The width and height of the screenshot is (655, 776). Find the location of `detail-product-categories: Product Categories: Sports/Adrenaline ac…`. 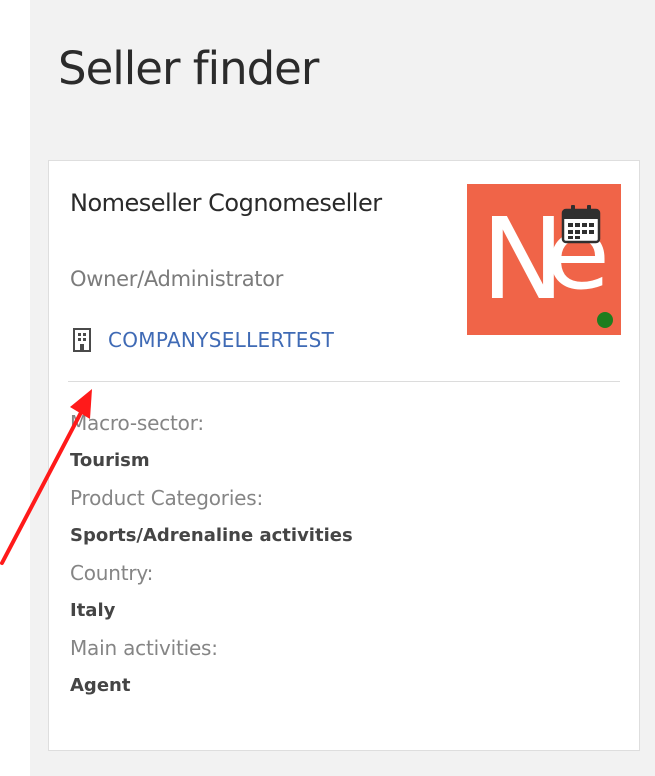

detail-product-categories: Product Categories: Sports/Adrenaline ac… is located at coordinates (211, 517).